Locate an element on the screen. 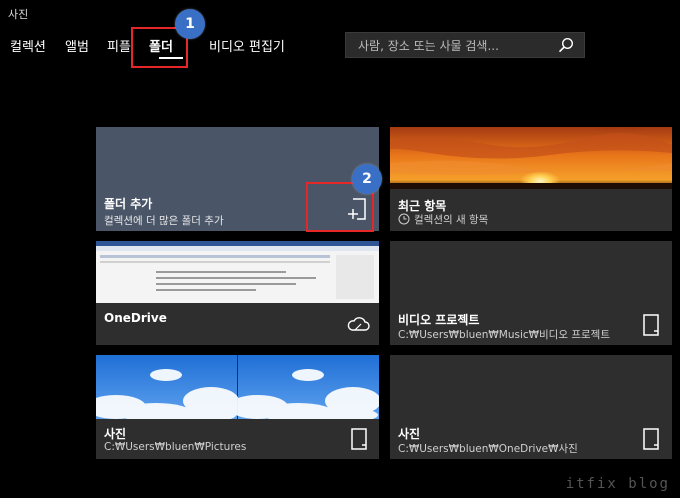 This screenshot has width=680, height=498. callout-badge-1: 1 is located at coordinates (190, 24).